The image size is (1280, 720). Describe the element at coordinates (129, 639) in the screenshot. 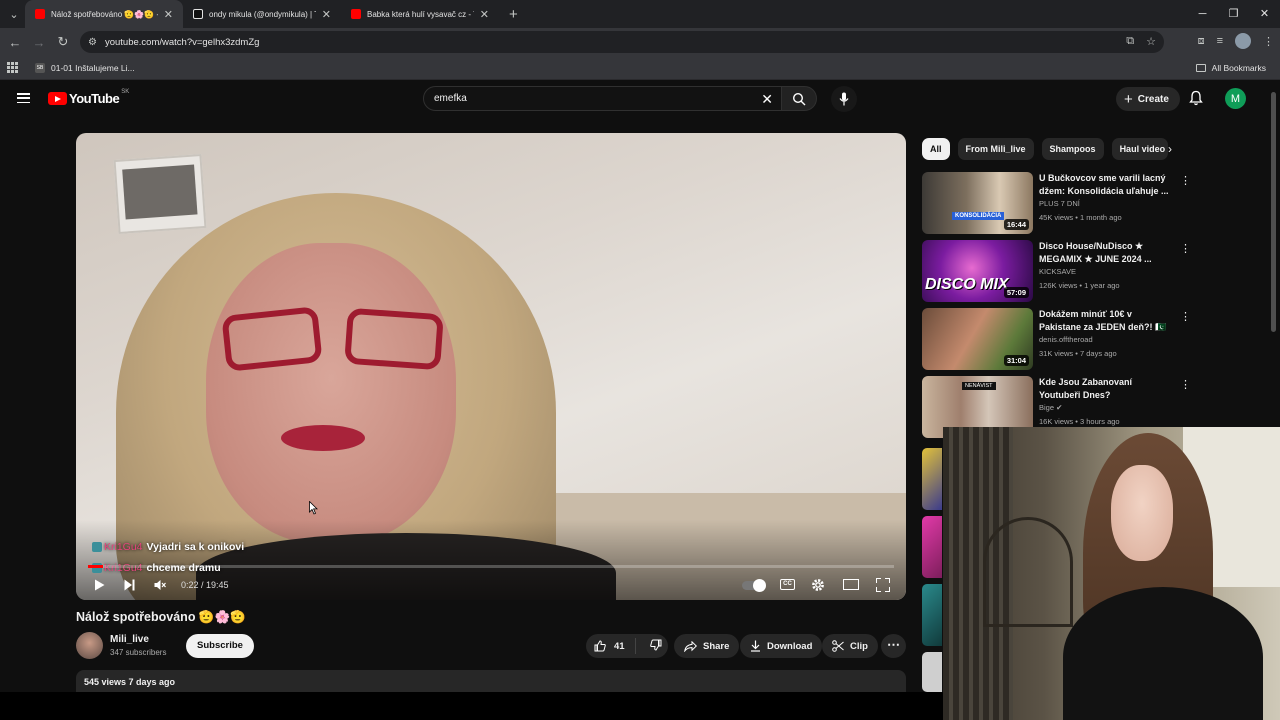

I see `channel-name: Mili_live` at that location.